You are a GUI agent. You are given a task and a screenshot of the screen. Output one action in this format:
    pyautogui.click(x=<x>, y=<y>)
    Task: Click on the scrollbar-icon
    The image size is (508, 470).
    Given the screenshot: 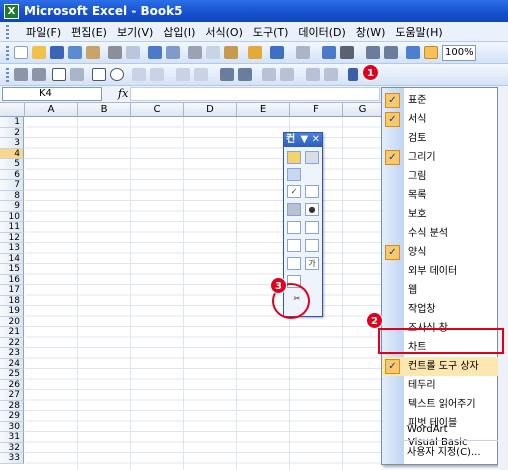 What is the action you would take?
    pyautogui.click(x=227, y=74)
    